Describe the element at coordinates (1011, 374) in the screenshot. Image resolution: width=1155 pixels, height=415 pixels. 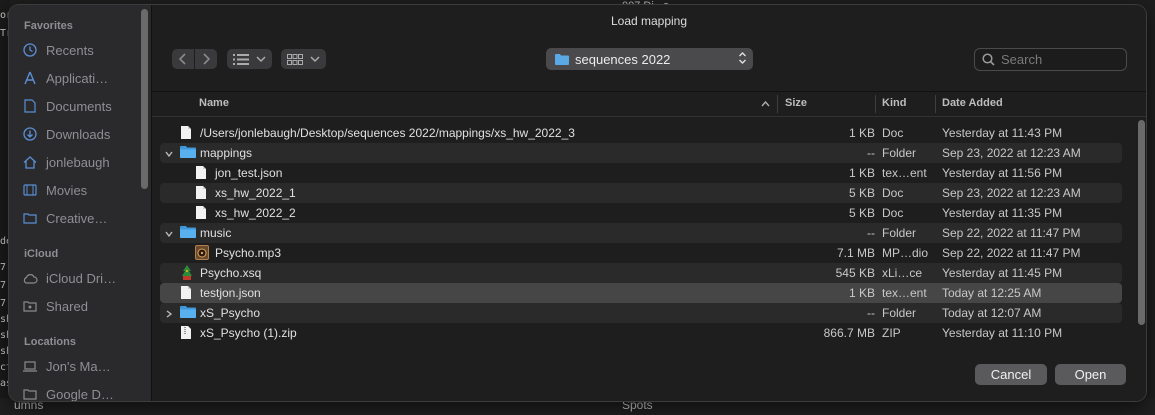
I see `cancel-button: Cancel` at that location.